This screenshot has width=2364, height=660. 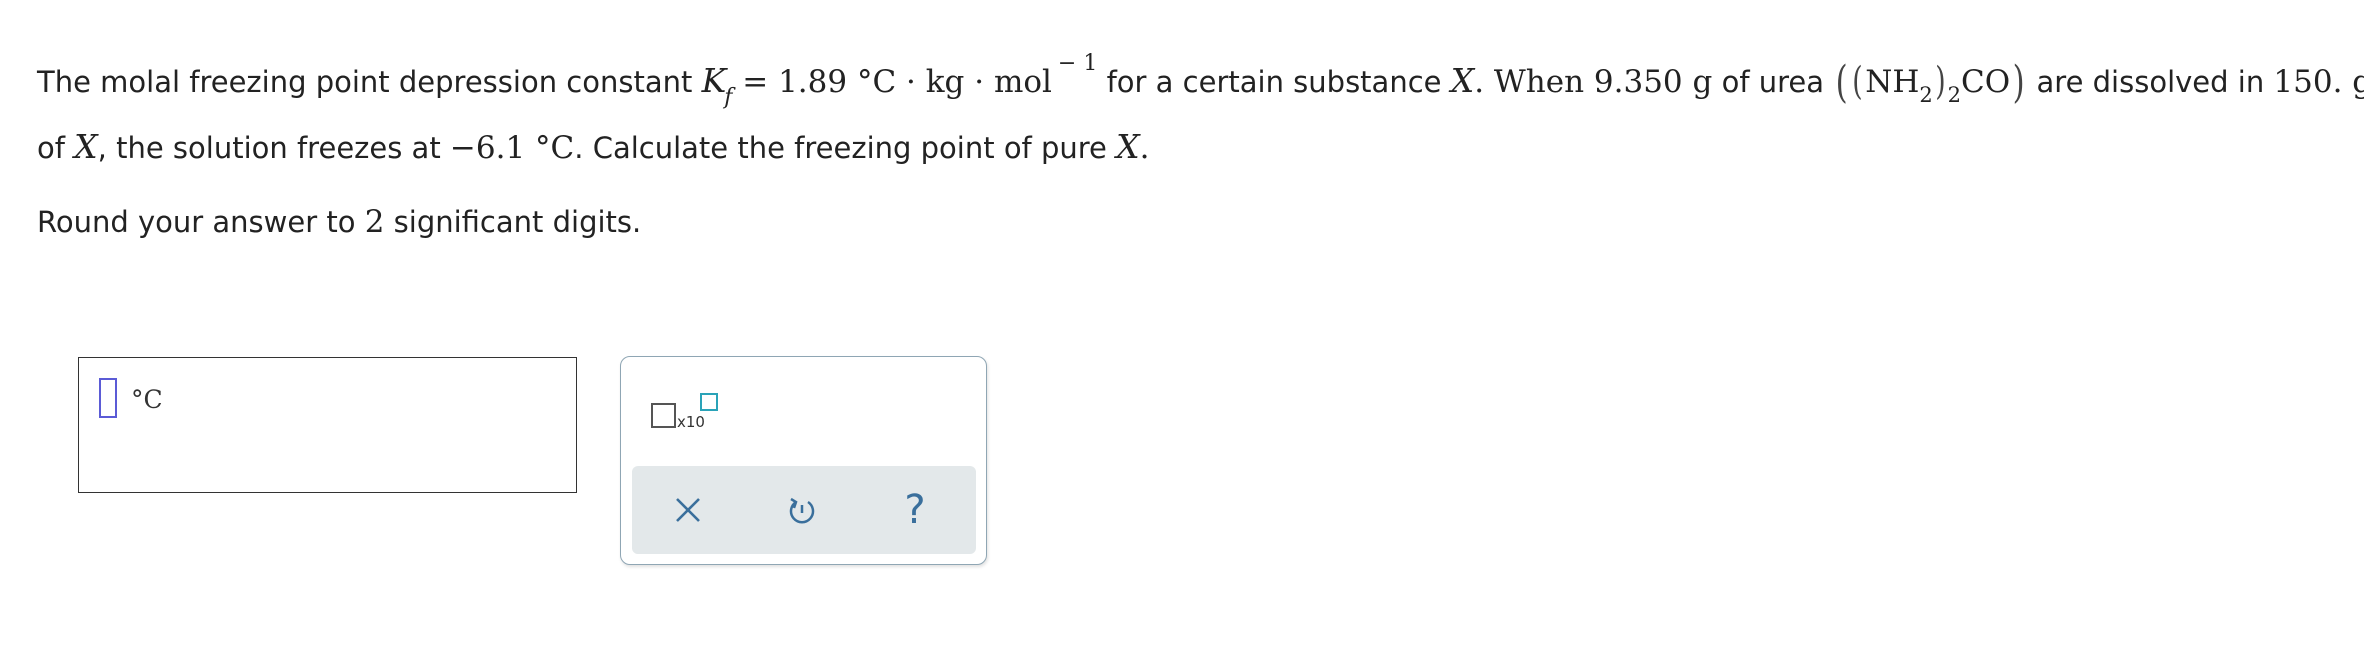 I want to click on answer-unit: °C, so click(x=147, y=399).